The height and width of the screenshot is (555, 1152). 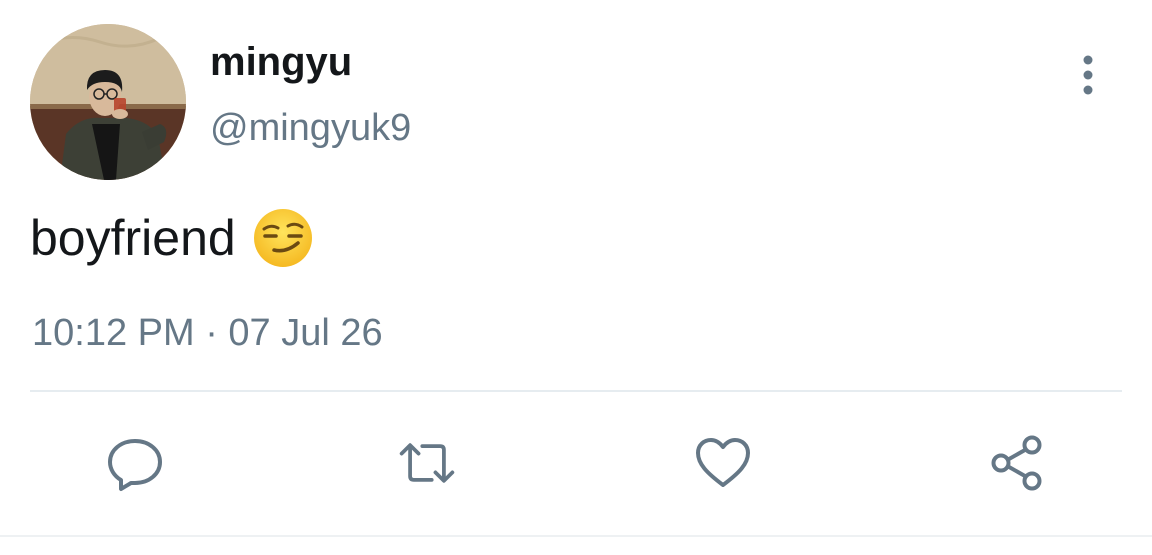 I want to click on user-handle: @mingyuk9, so click(x=310, y=128).